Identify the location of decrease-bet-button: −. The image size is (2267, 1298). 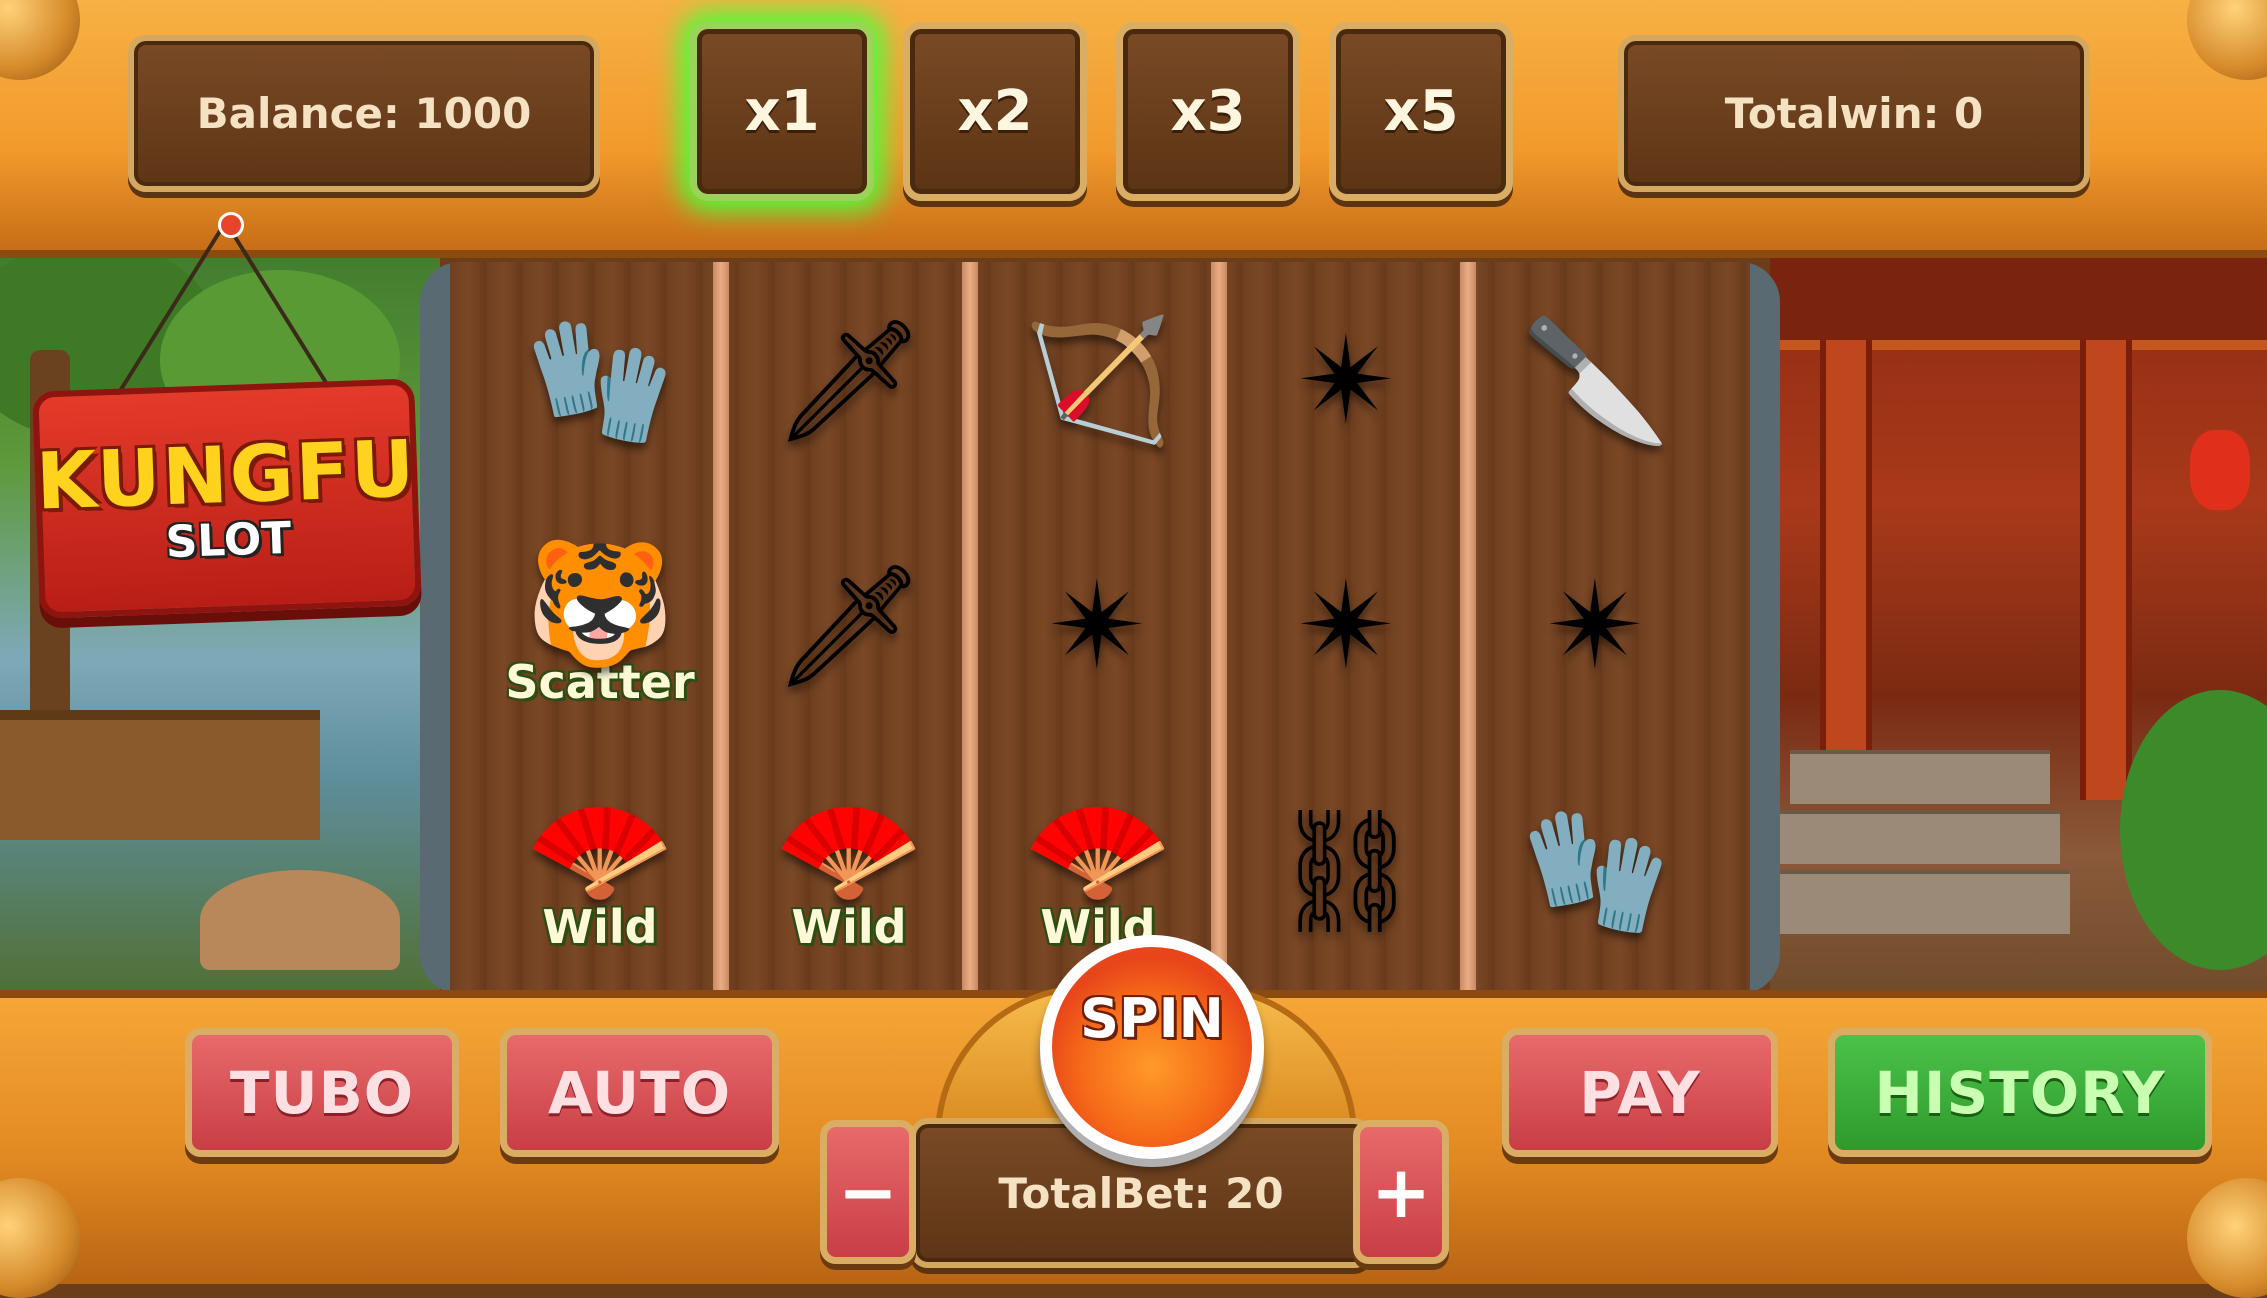
(868, 1192).